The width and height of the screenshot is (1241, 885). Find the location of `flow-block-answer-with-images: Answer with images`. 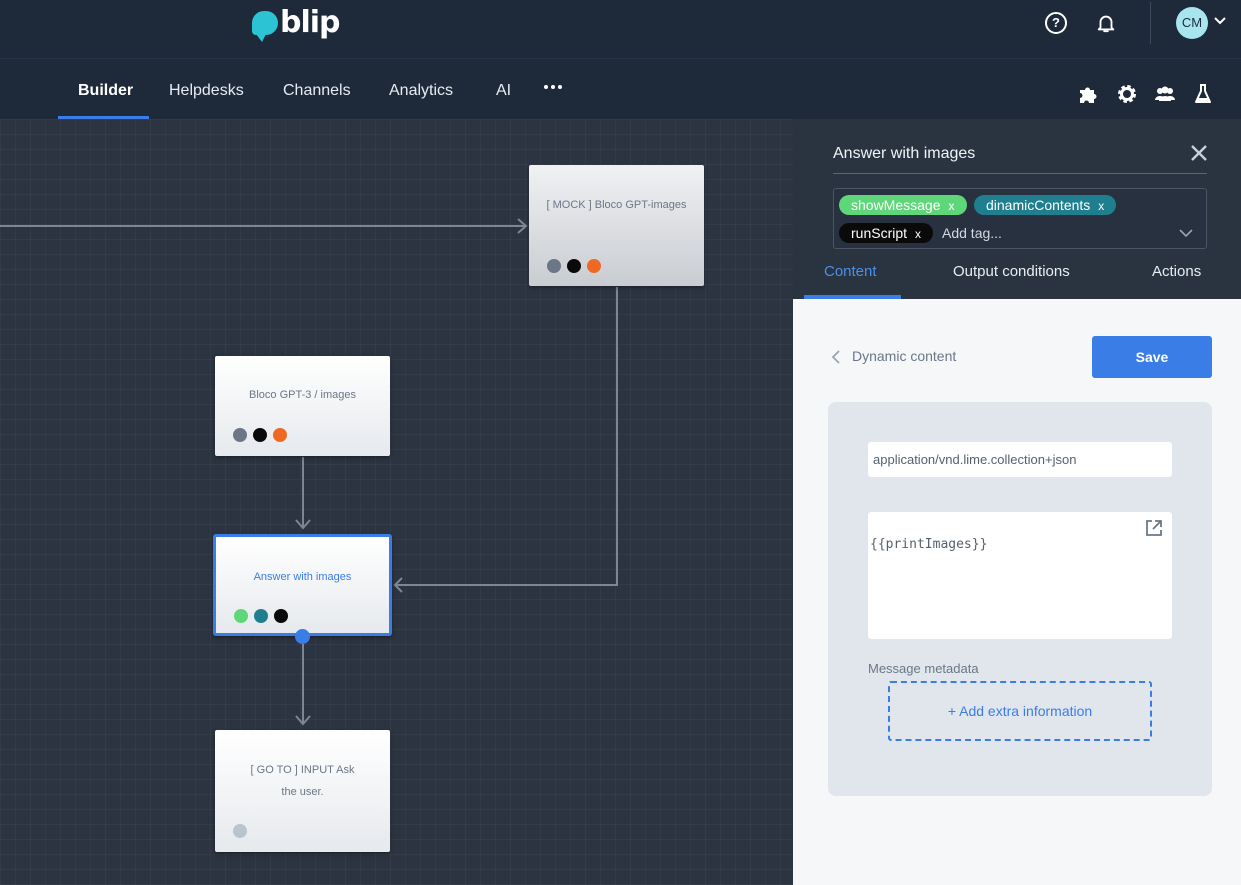

flow-block-answer-with-images: Answer with images is located at coordinates (302, 585).